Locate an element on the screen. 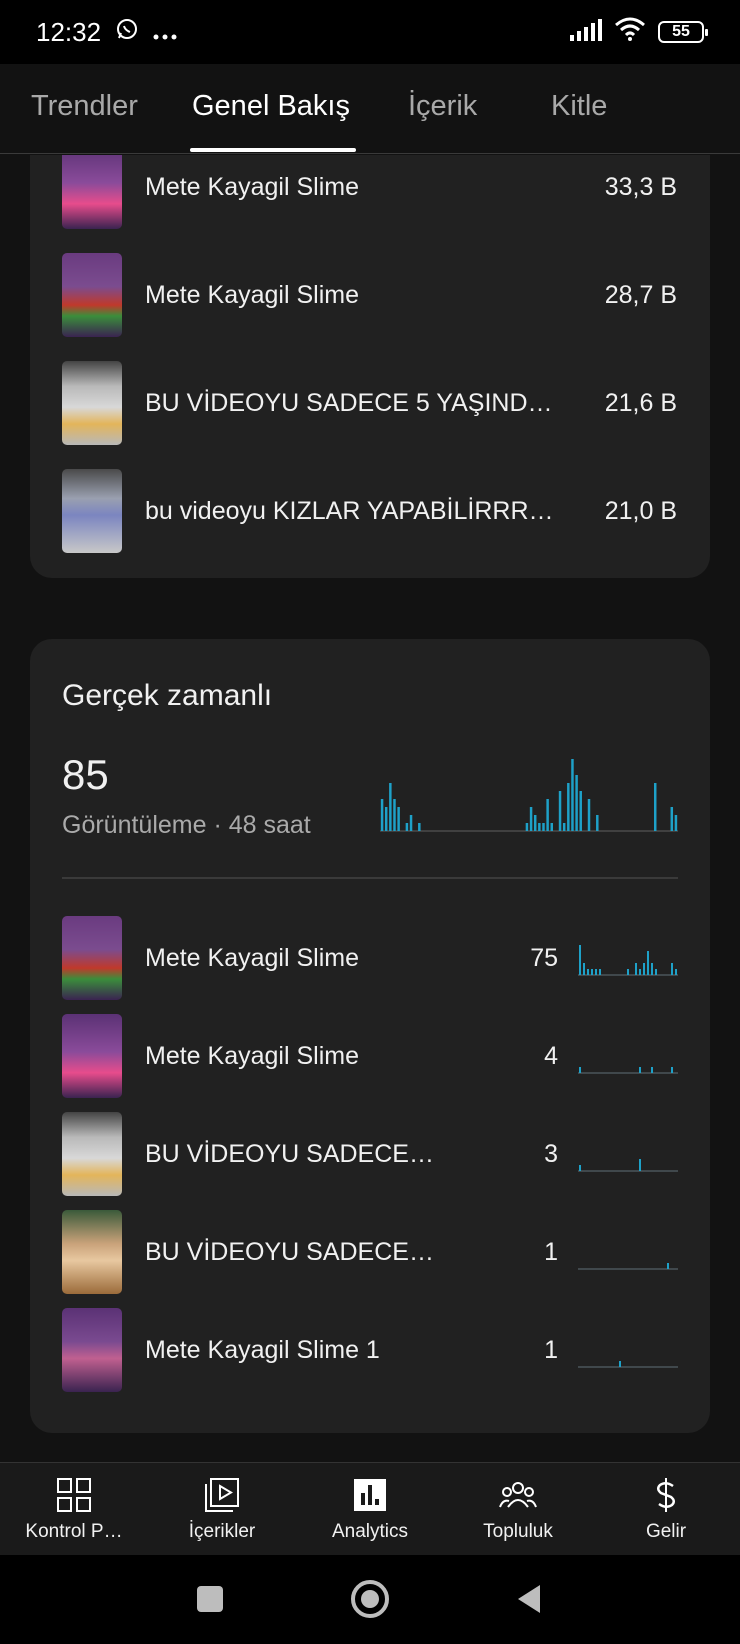 This screenshot has height=1644, width=740. list-item: BU VİDEOYU SADECE 5 YAŞIND… 21,6 B is located at coordinates (370, 403).